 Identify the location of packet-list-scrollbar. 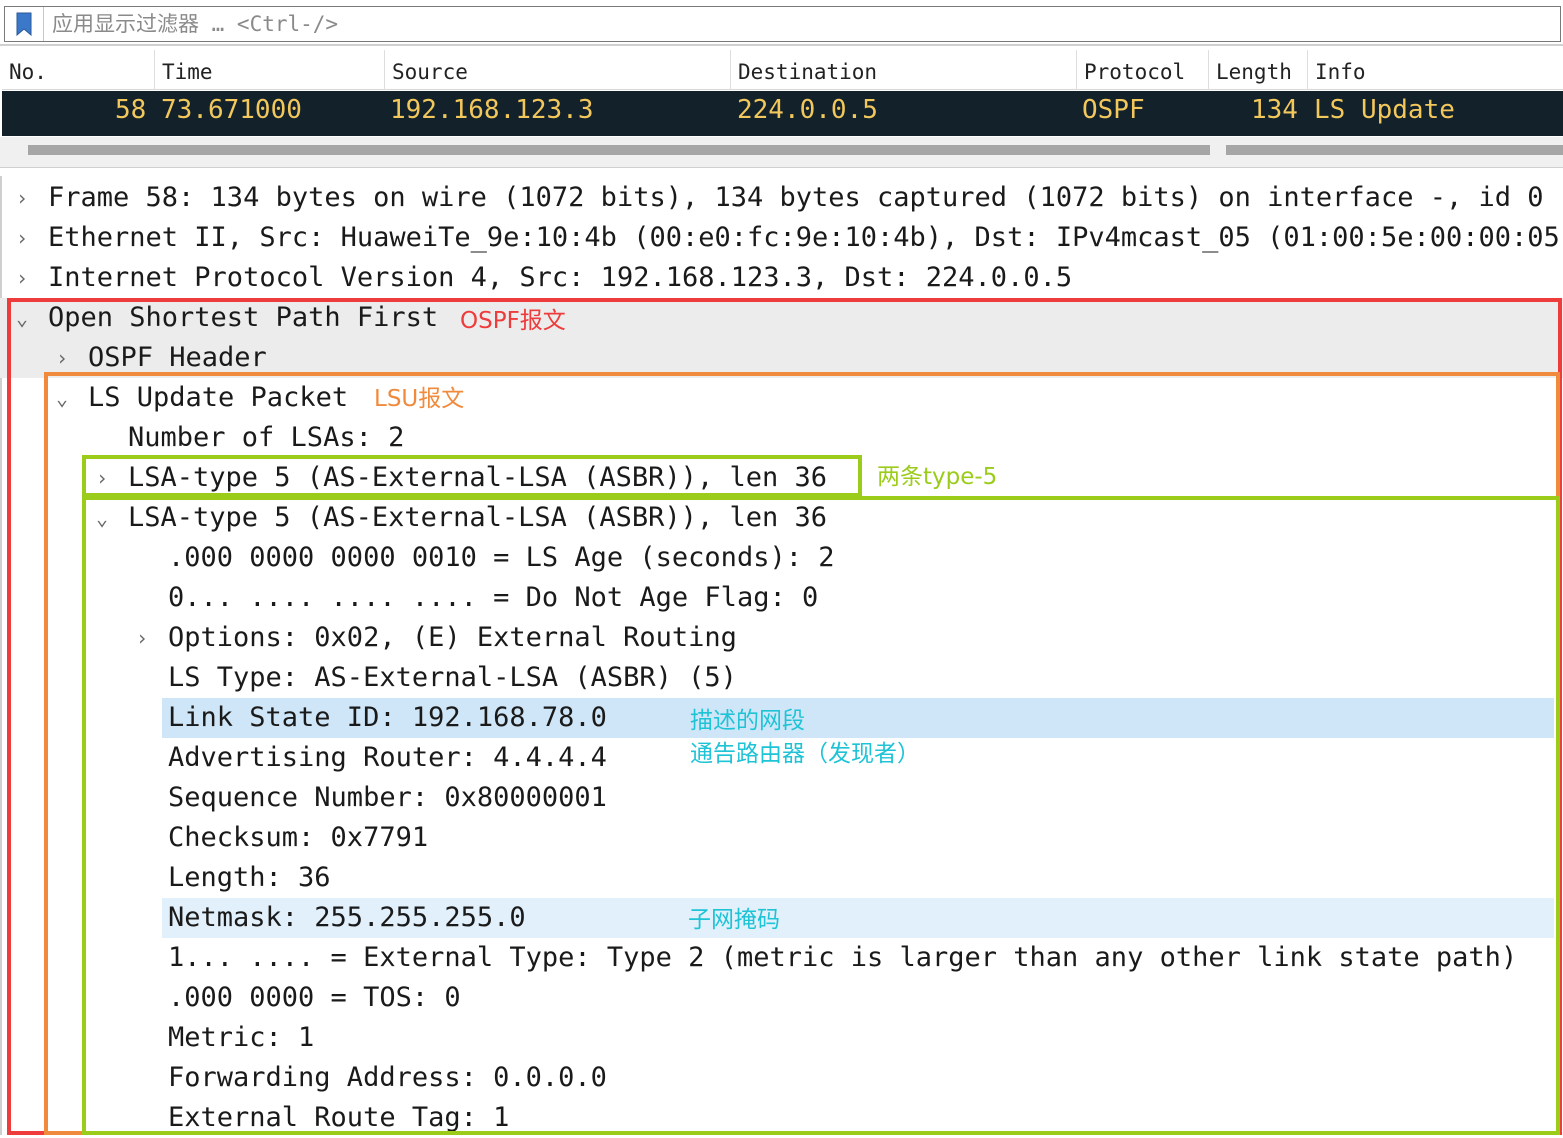
(781, 152).